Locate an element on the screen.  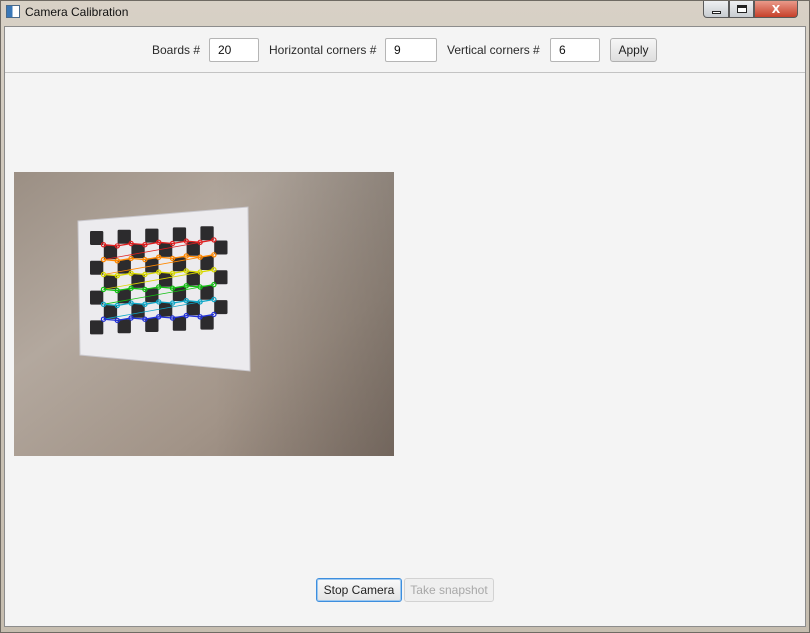
boards-label: Boards # is located at coordinates (176, 50).